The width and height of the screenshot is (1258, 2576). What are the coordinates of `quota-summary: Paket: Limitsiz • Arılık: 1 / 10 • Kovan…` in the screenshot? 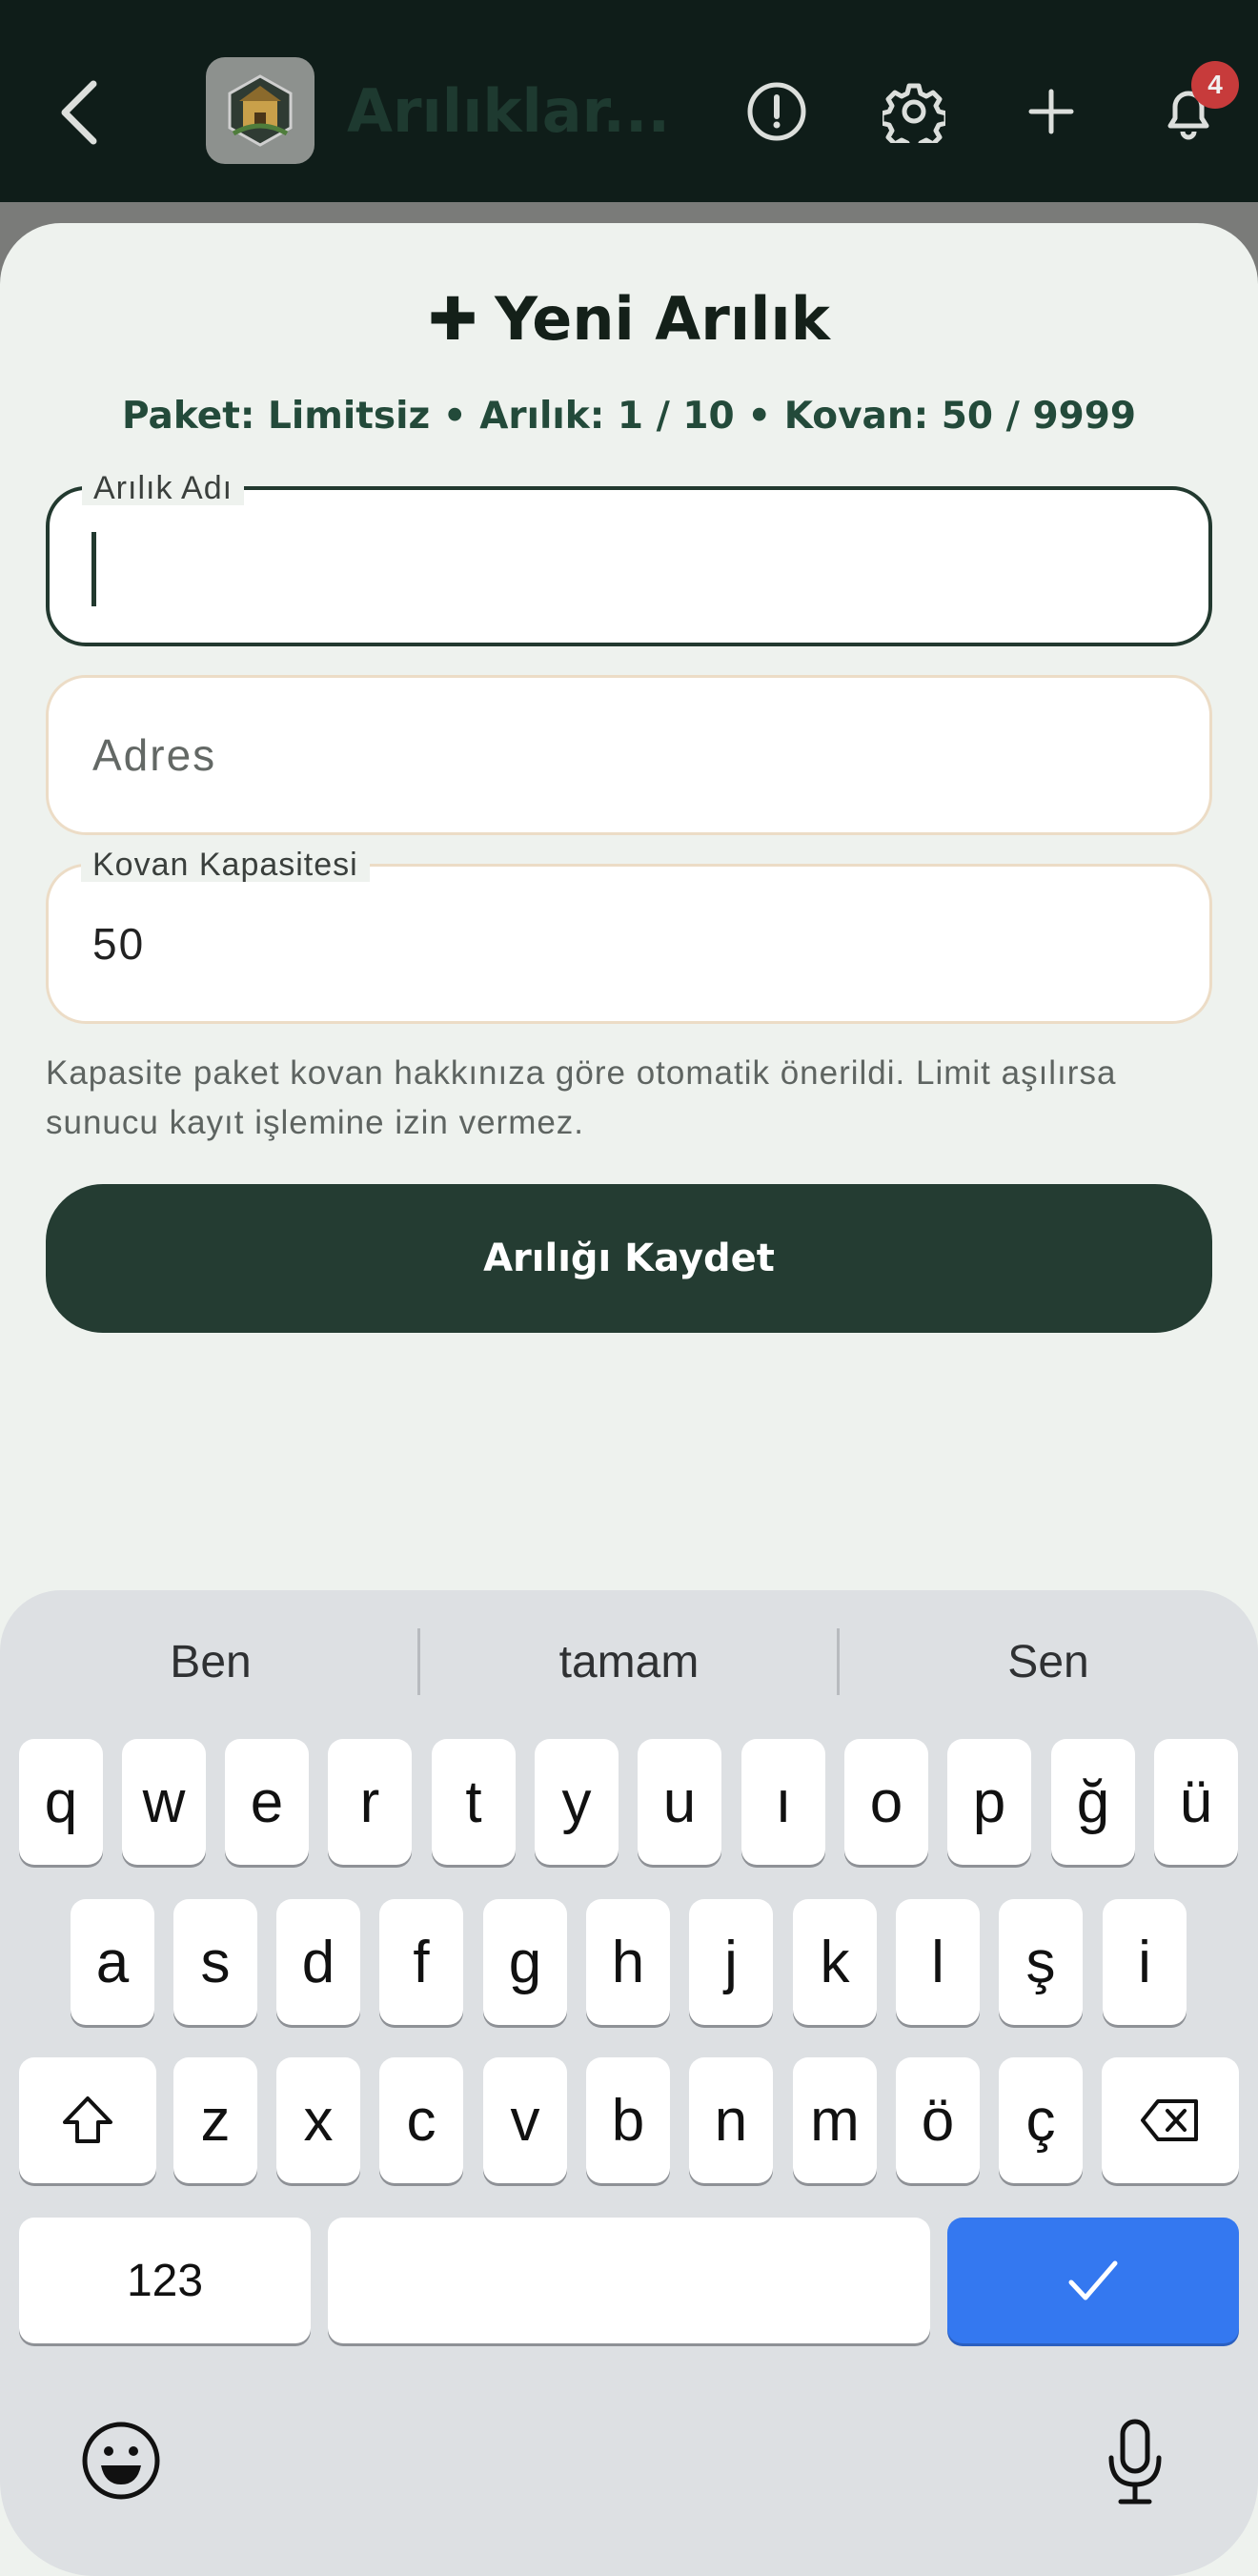 It's located at (629, 416).